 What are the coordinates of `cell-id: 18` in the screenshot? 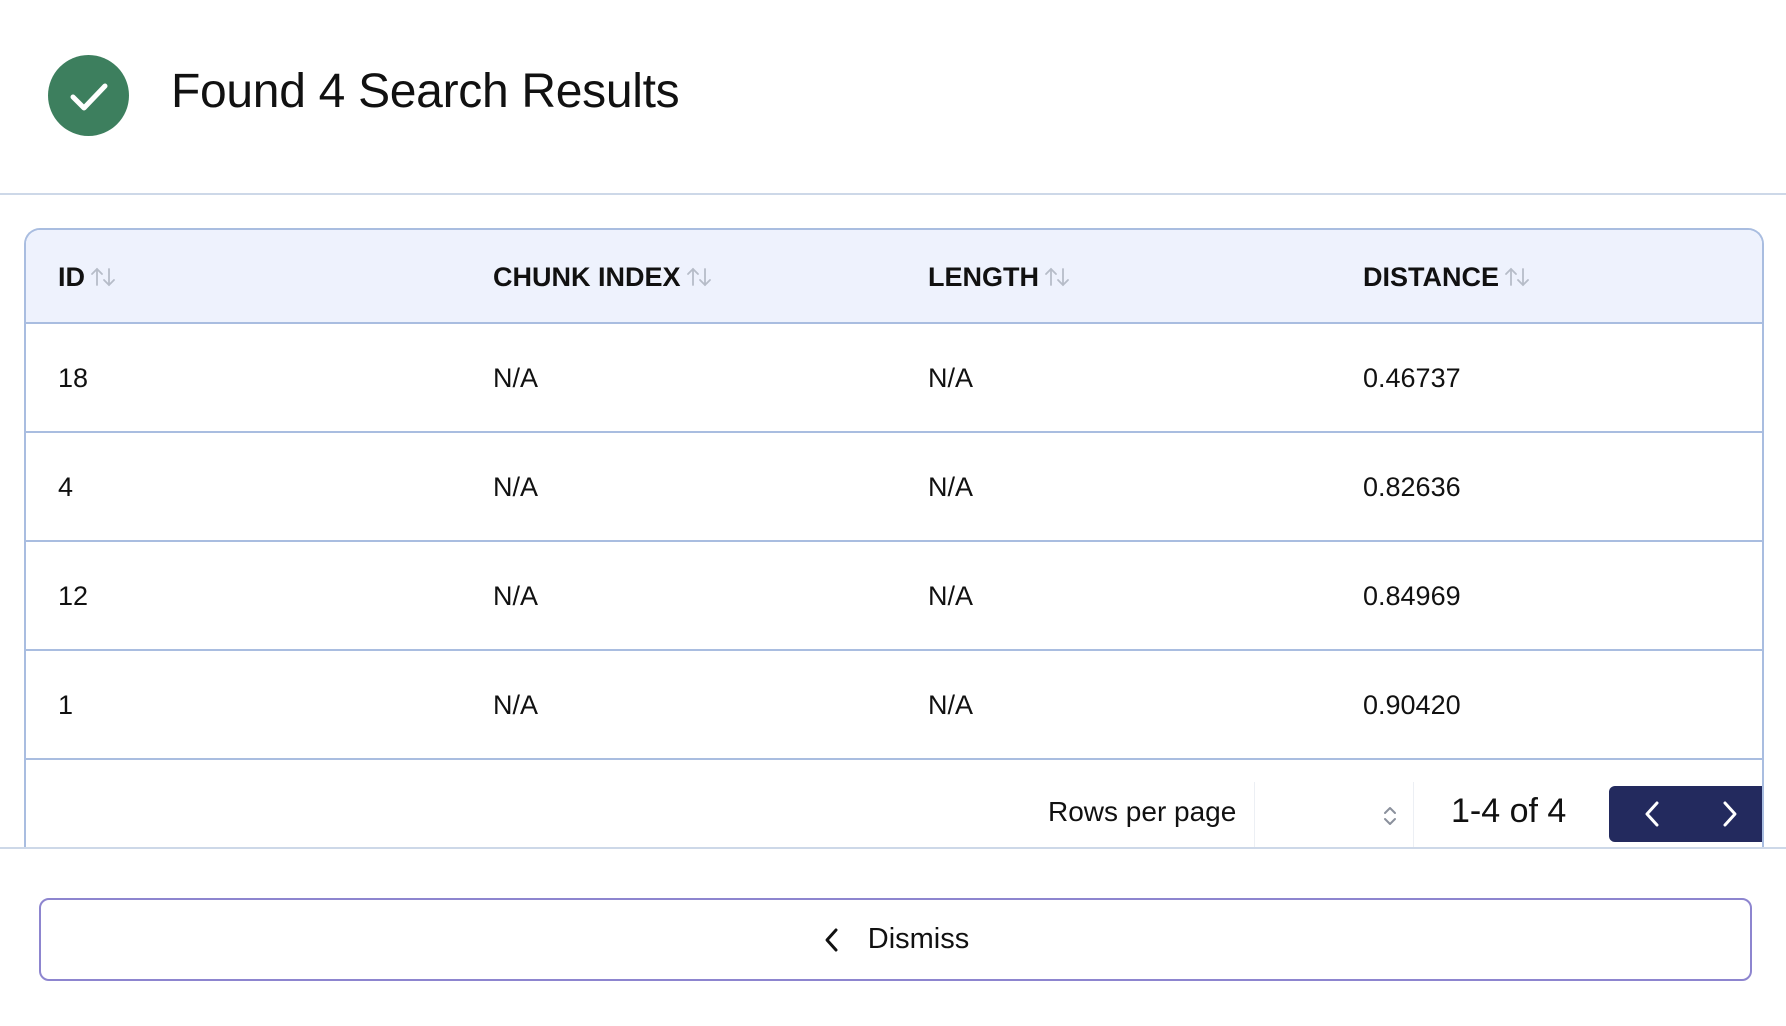 It's located at (73, 378).